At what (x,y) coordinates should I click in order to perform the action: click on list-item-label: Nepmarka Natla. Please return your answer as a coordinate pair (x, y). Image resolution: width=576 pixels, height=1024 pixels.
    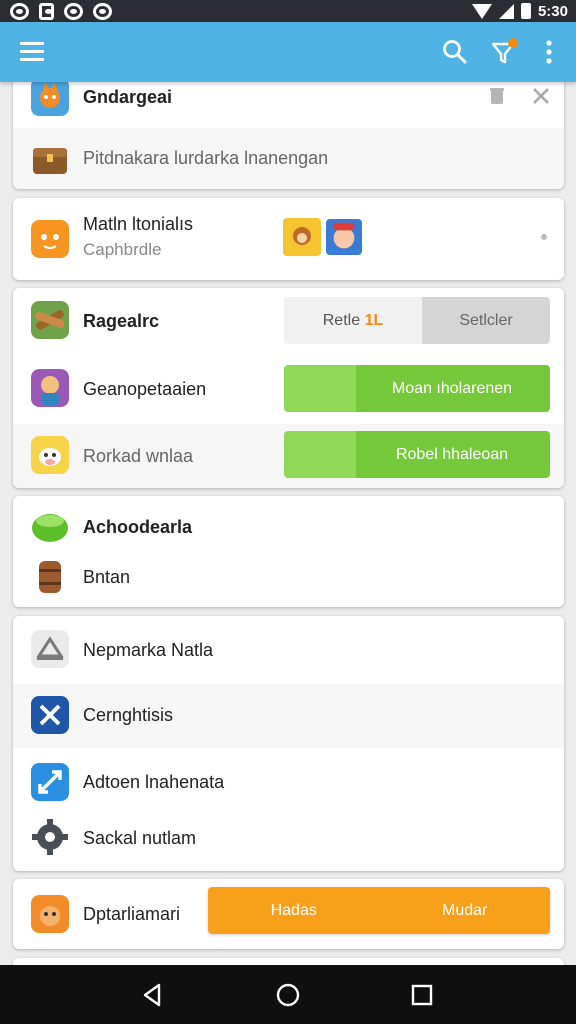
    Looking at the image, I should click on (148, 650).